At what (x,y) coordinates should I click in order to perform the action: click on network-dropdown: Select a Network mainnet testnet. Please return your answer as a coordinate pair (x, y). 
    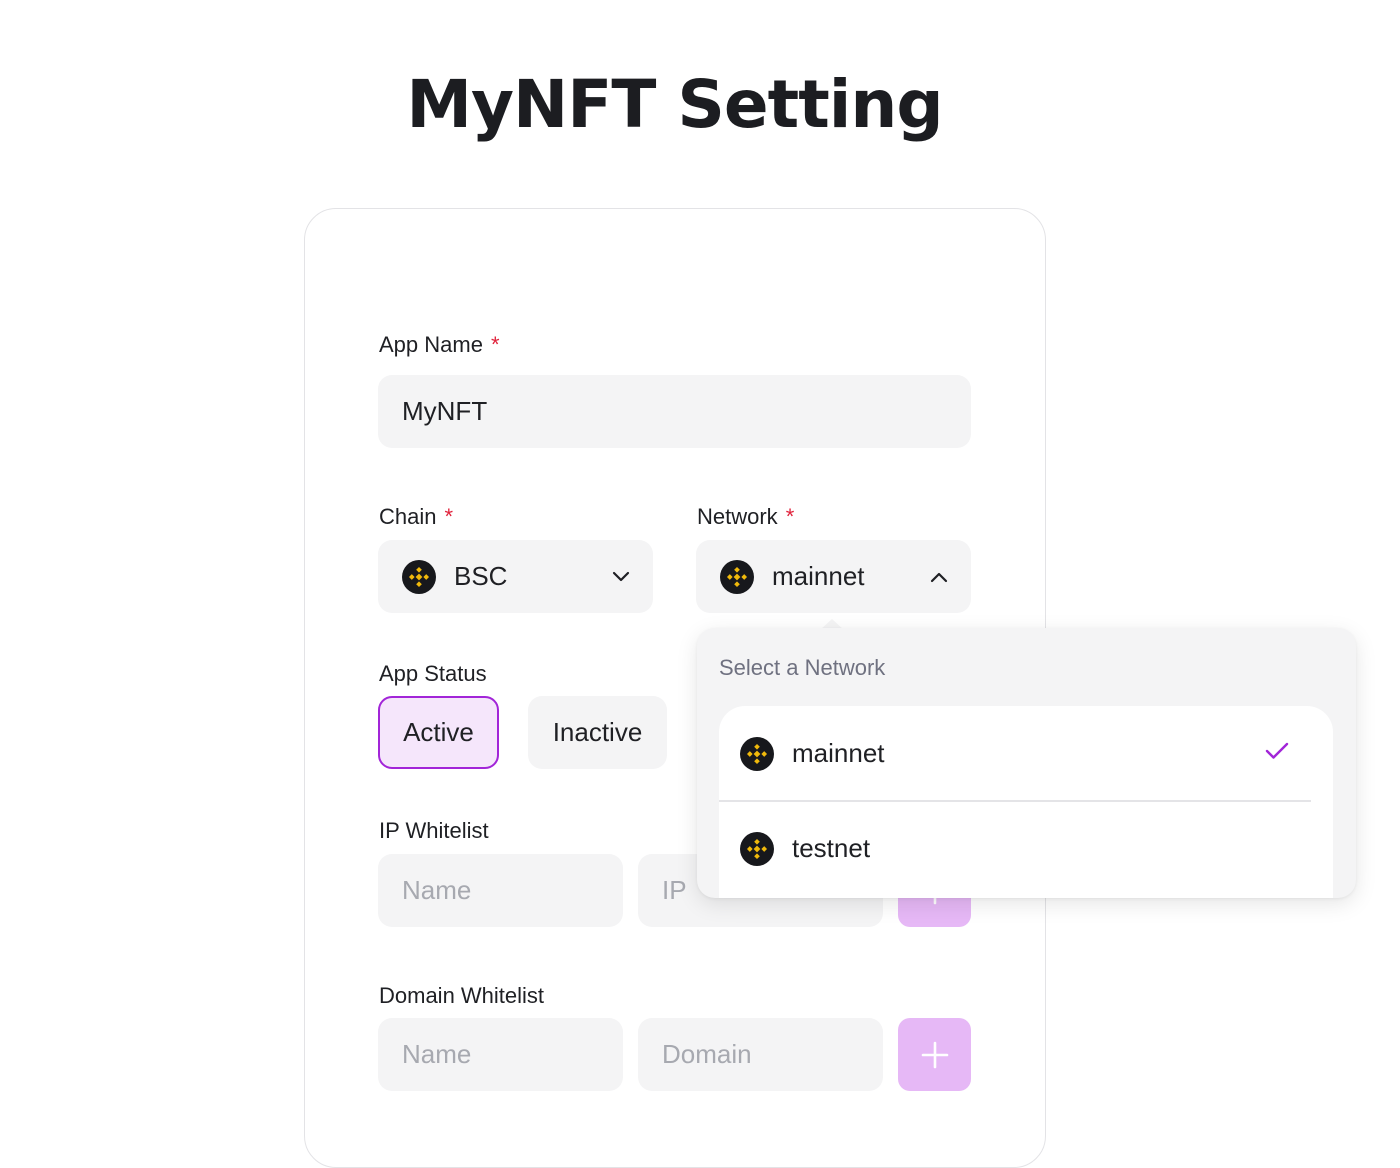
    Looking at the image, I should click on (1026, 763).